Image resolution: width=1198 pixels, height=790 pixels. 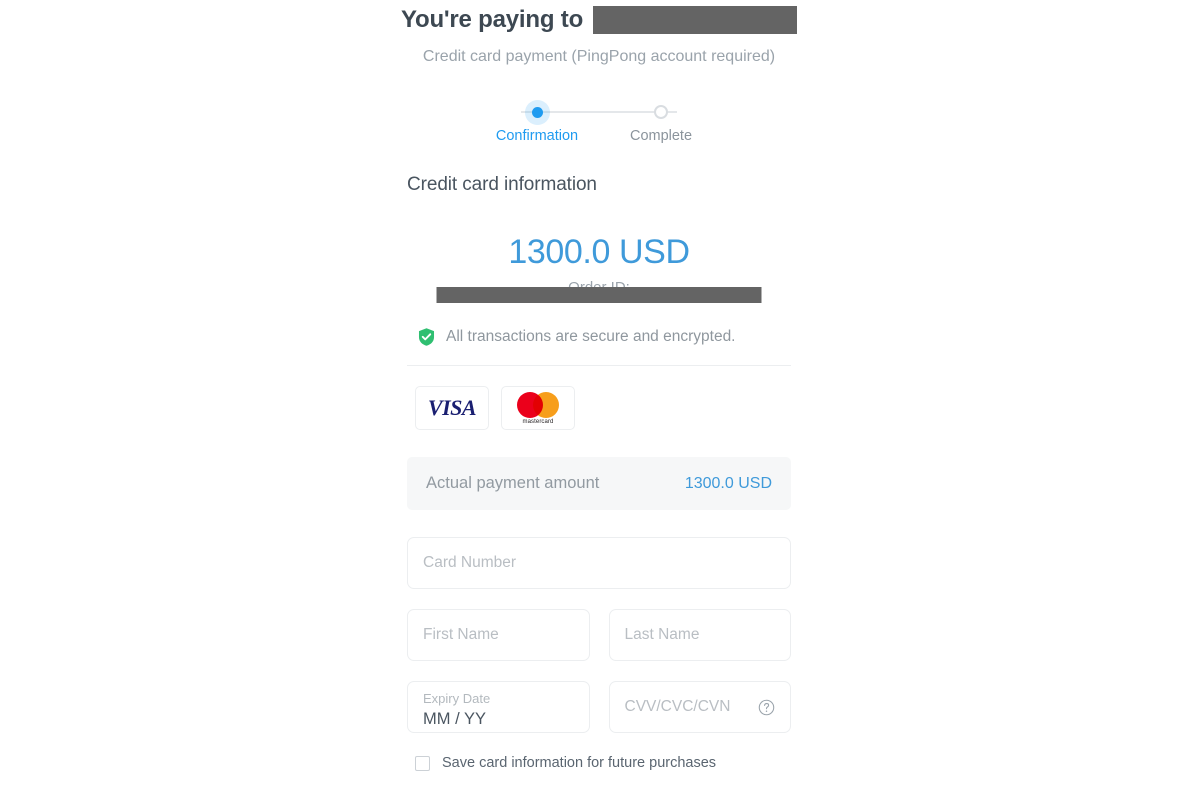 I want to click on stepper-dot-wrap-confirmation, so click(x=537, y=112).